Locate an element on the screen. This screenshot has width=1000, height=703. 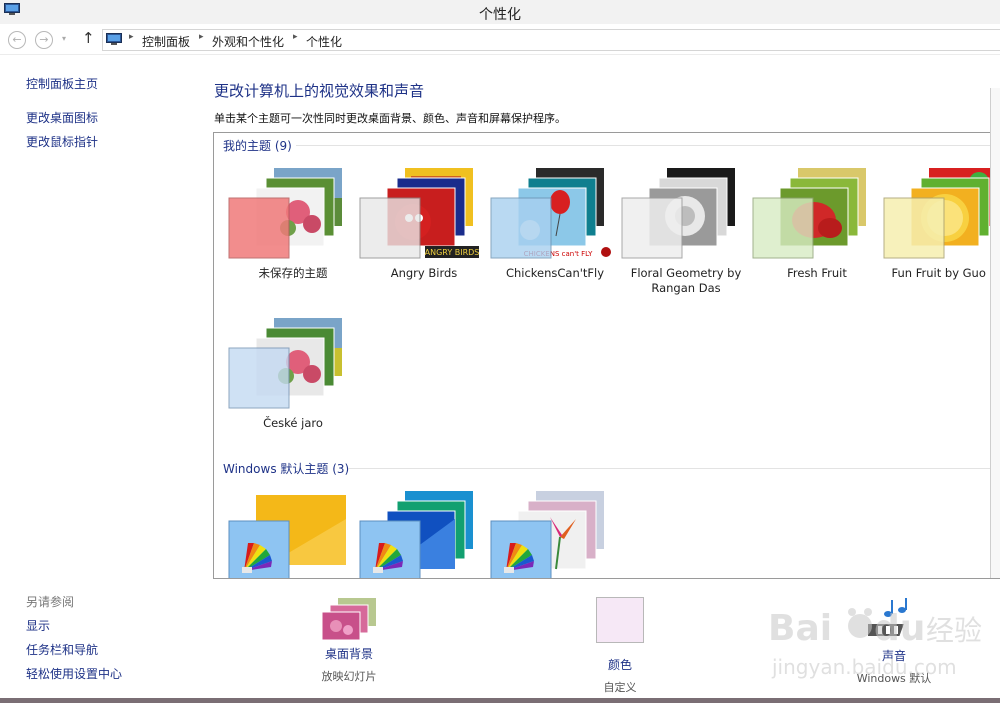
forward-button: → is located at coordinates (44, 40).